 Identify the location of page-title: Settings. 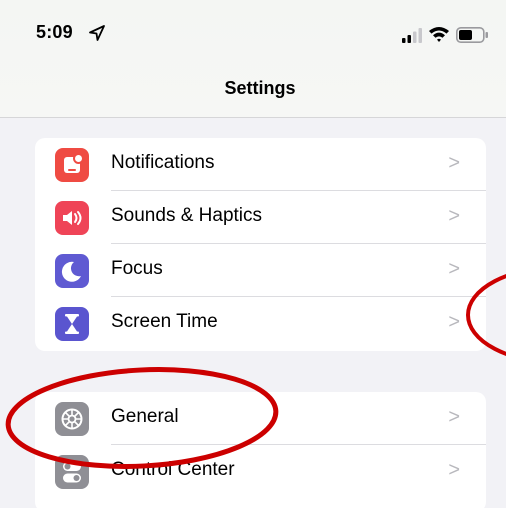
(260, 88).